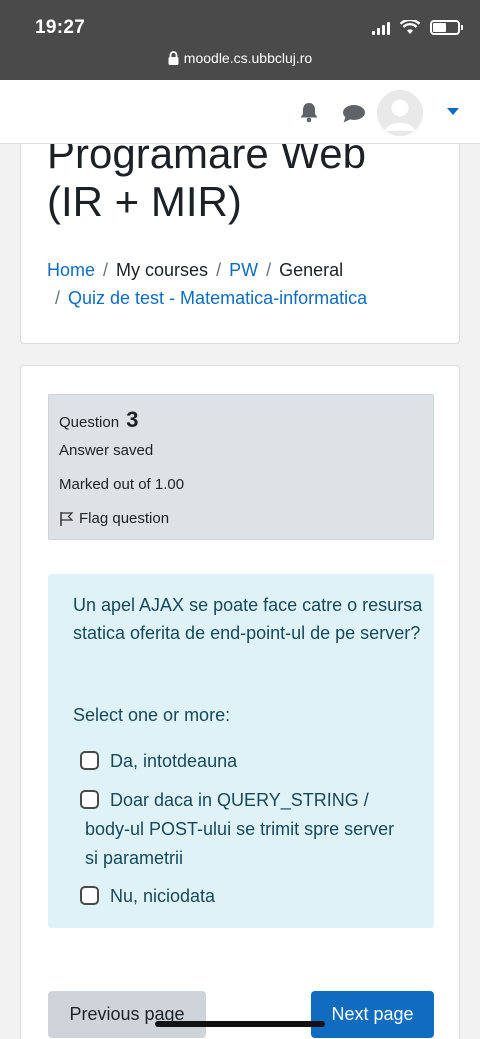 Image resolution: width=480 pixels, height=1039 pixels. Describe the element at coordinates (132, 419) in the screenshot. I see `question-number-value: 3` at that location.